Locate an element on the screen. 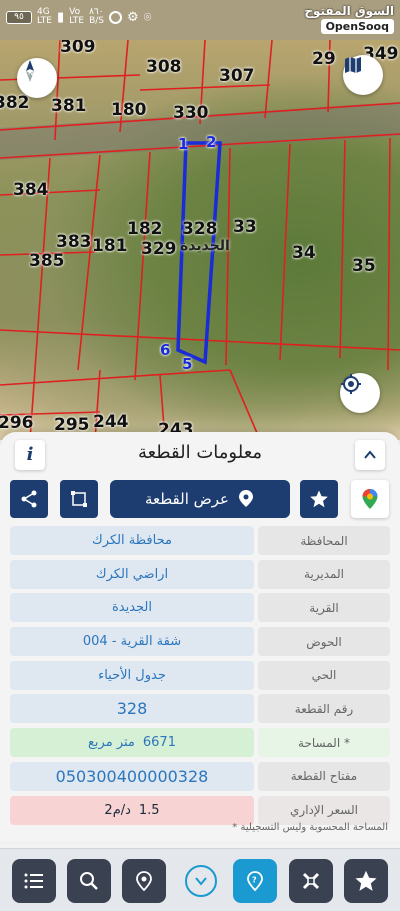 Image resolution: width=400 pixels, height=911 pixels. plot-number: 328 is located at coordinates (200, 229).